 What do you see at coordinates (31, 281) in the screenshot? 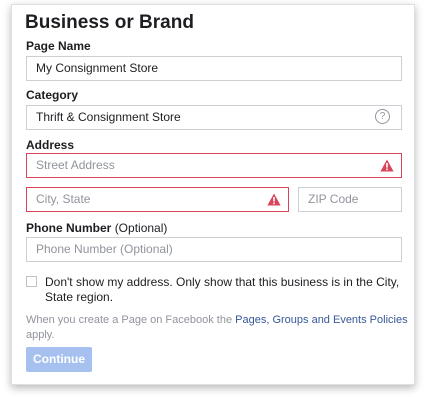
I see `hide-address-checkbox` at bounding box center [31, 281].